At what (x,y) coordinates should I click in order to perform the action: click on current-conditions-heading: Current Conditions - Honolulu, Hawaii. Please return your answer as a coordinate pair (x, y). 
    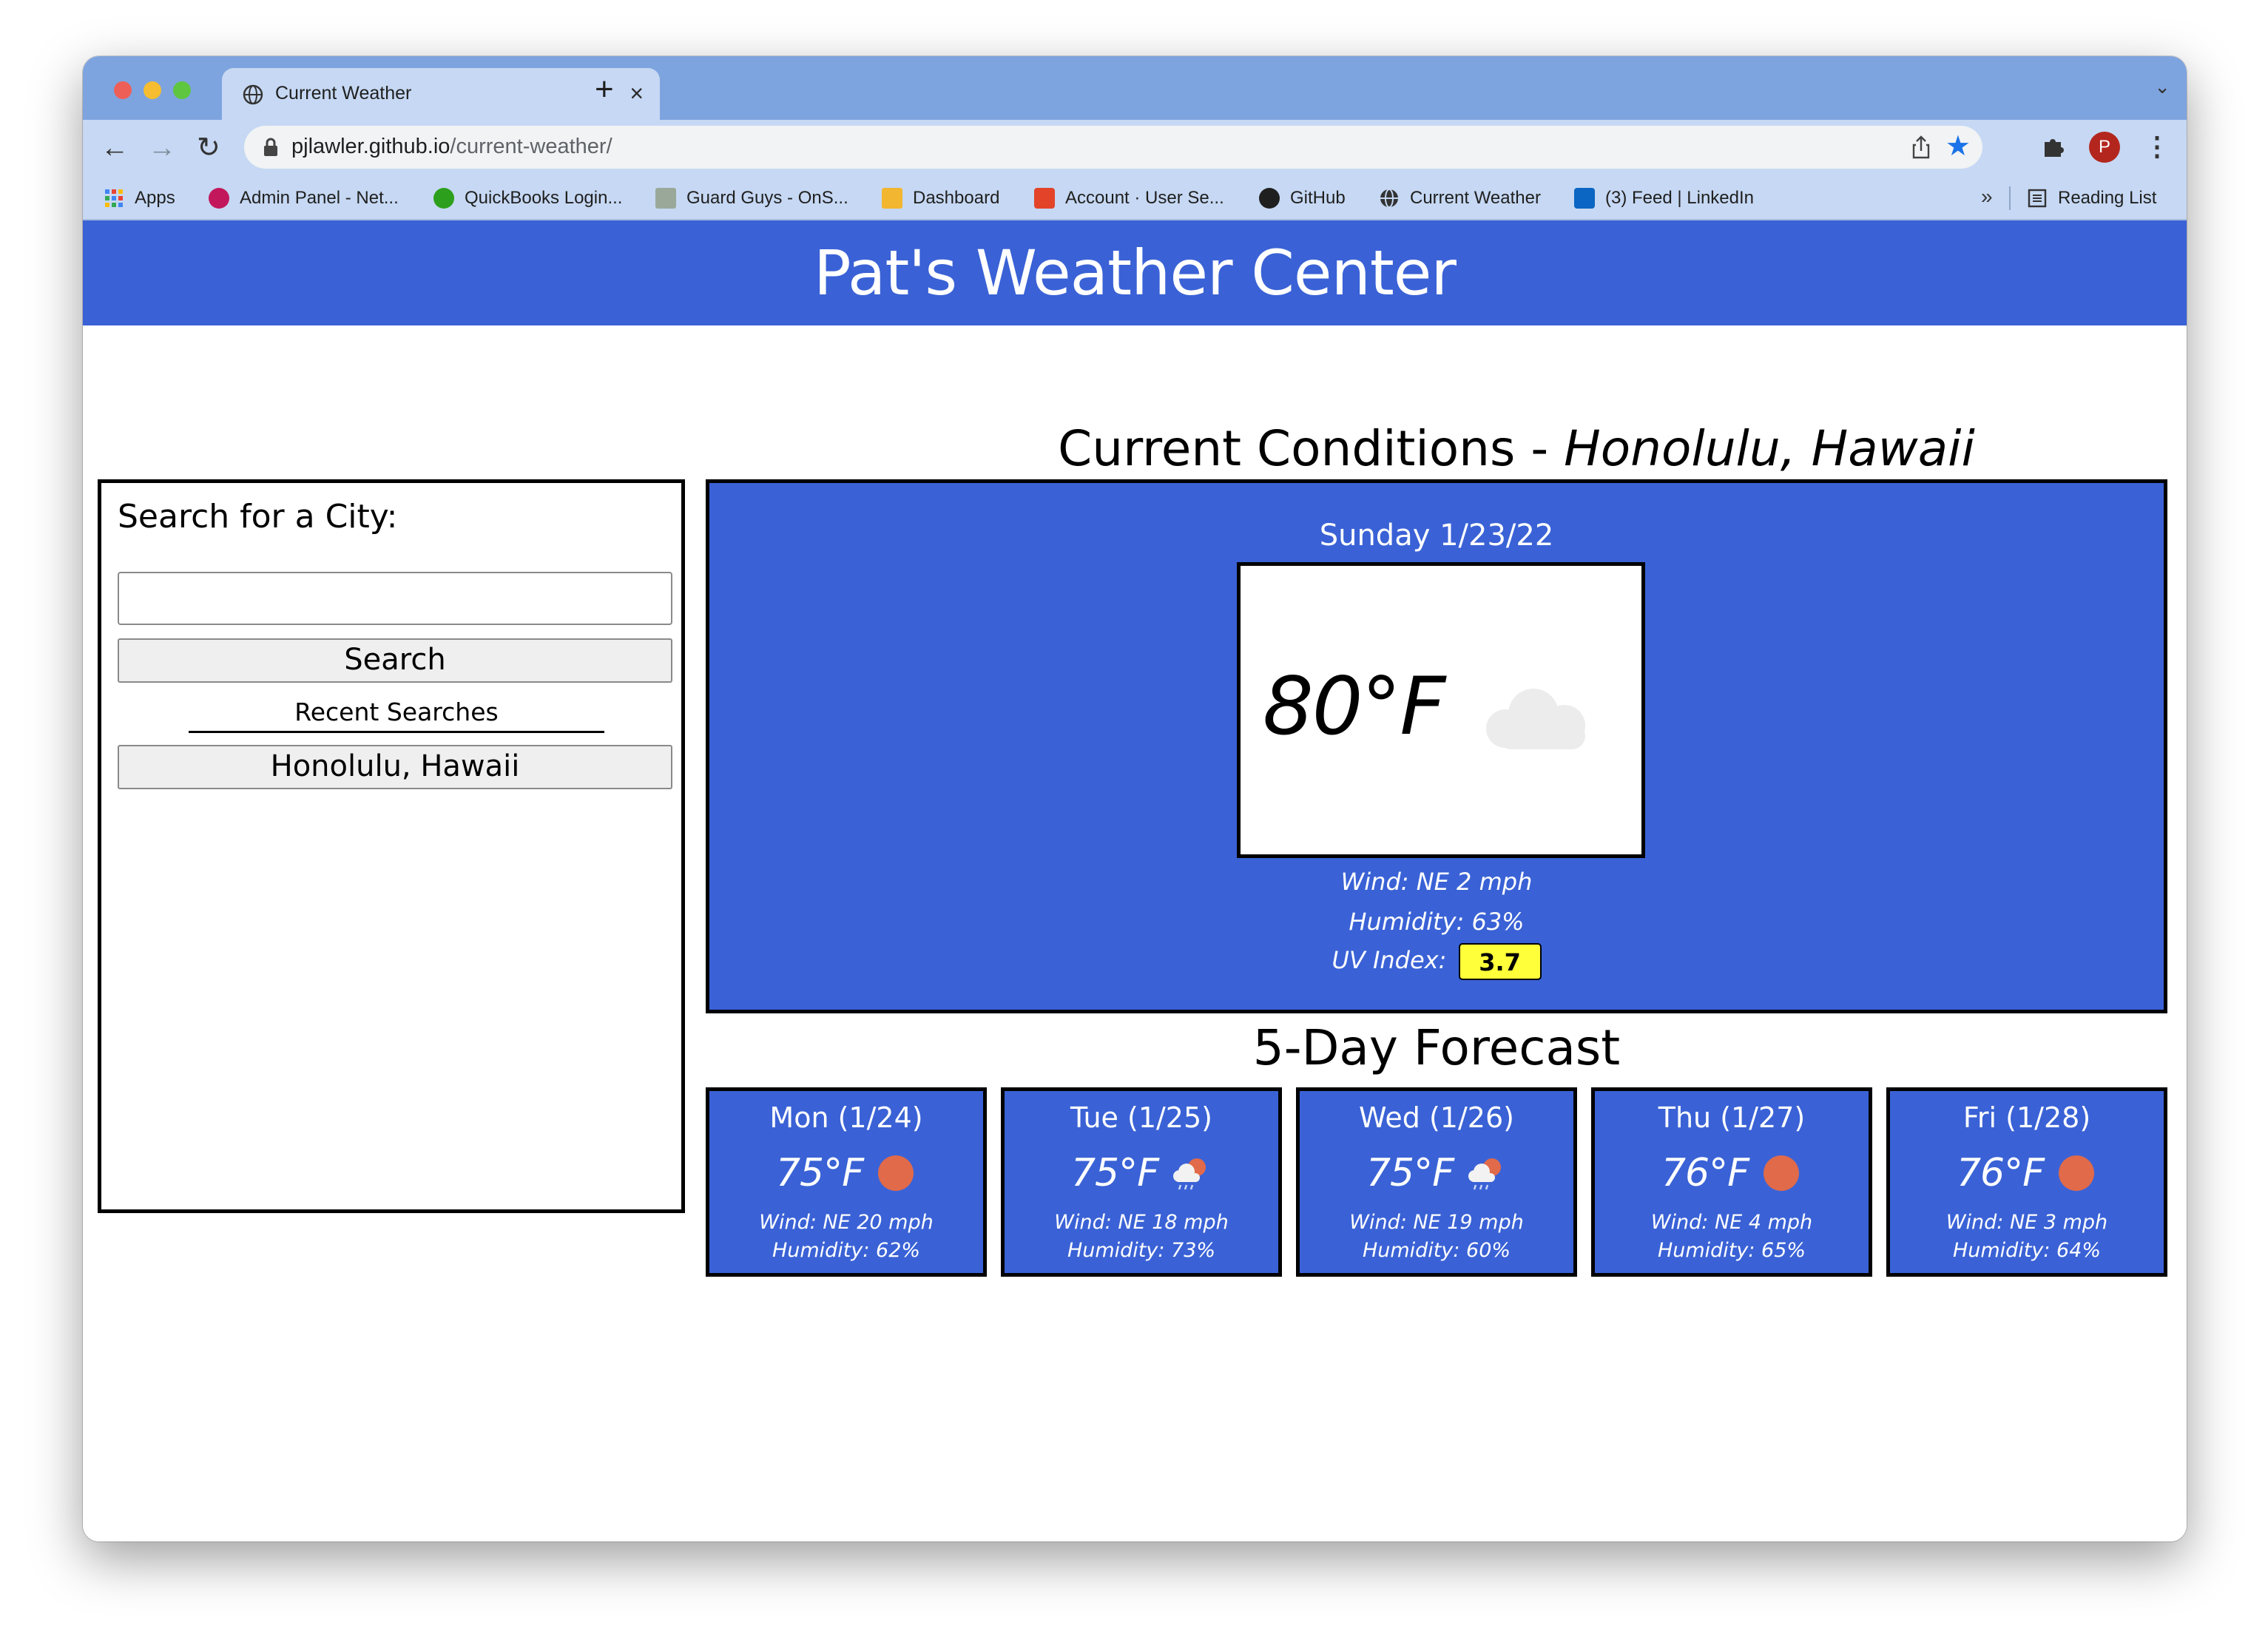
    Looking at the image, I should click on (1516, 448).